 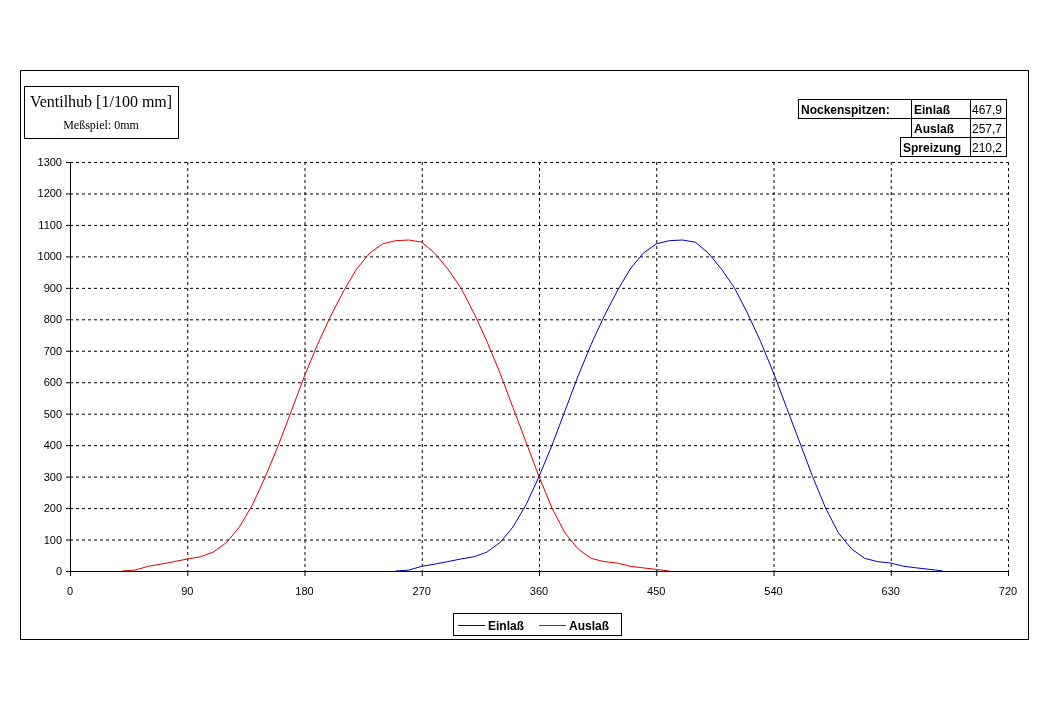 I want to click on y-tick-label: 1200, so click(x=49, y=193).